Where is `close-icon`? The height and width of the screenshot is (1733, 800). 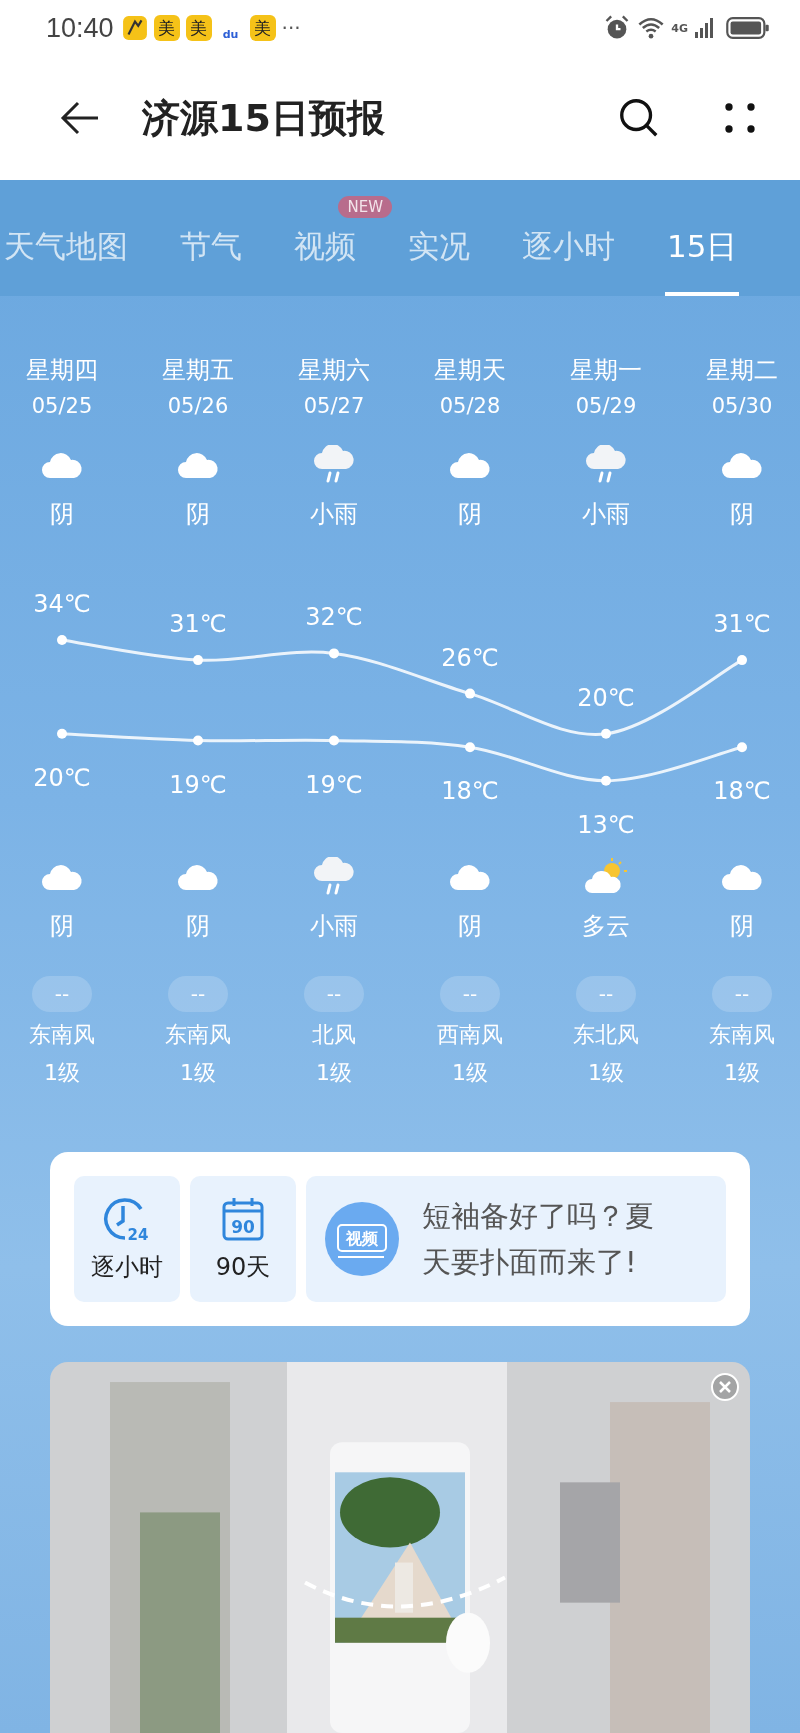
close-icon is located at coordinates (725, 1387).